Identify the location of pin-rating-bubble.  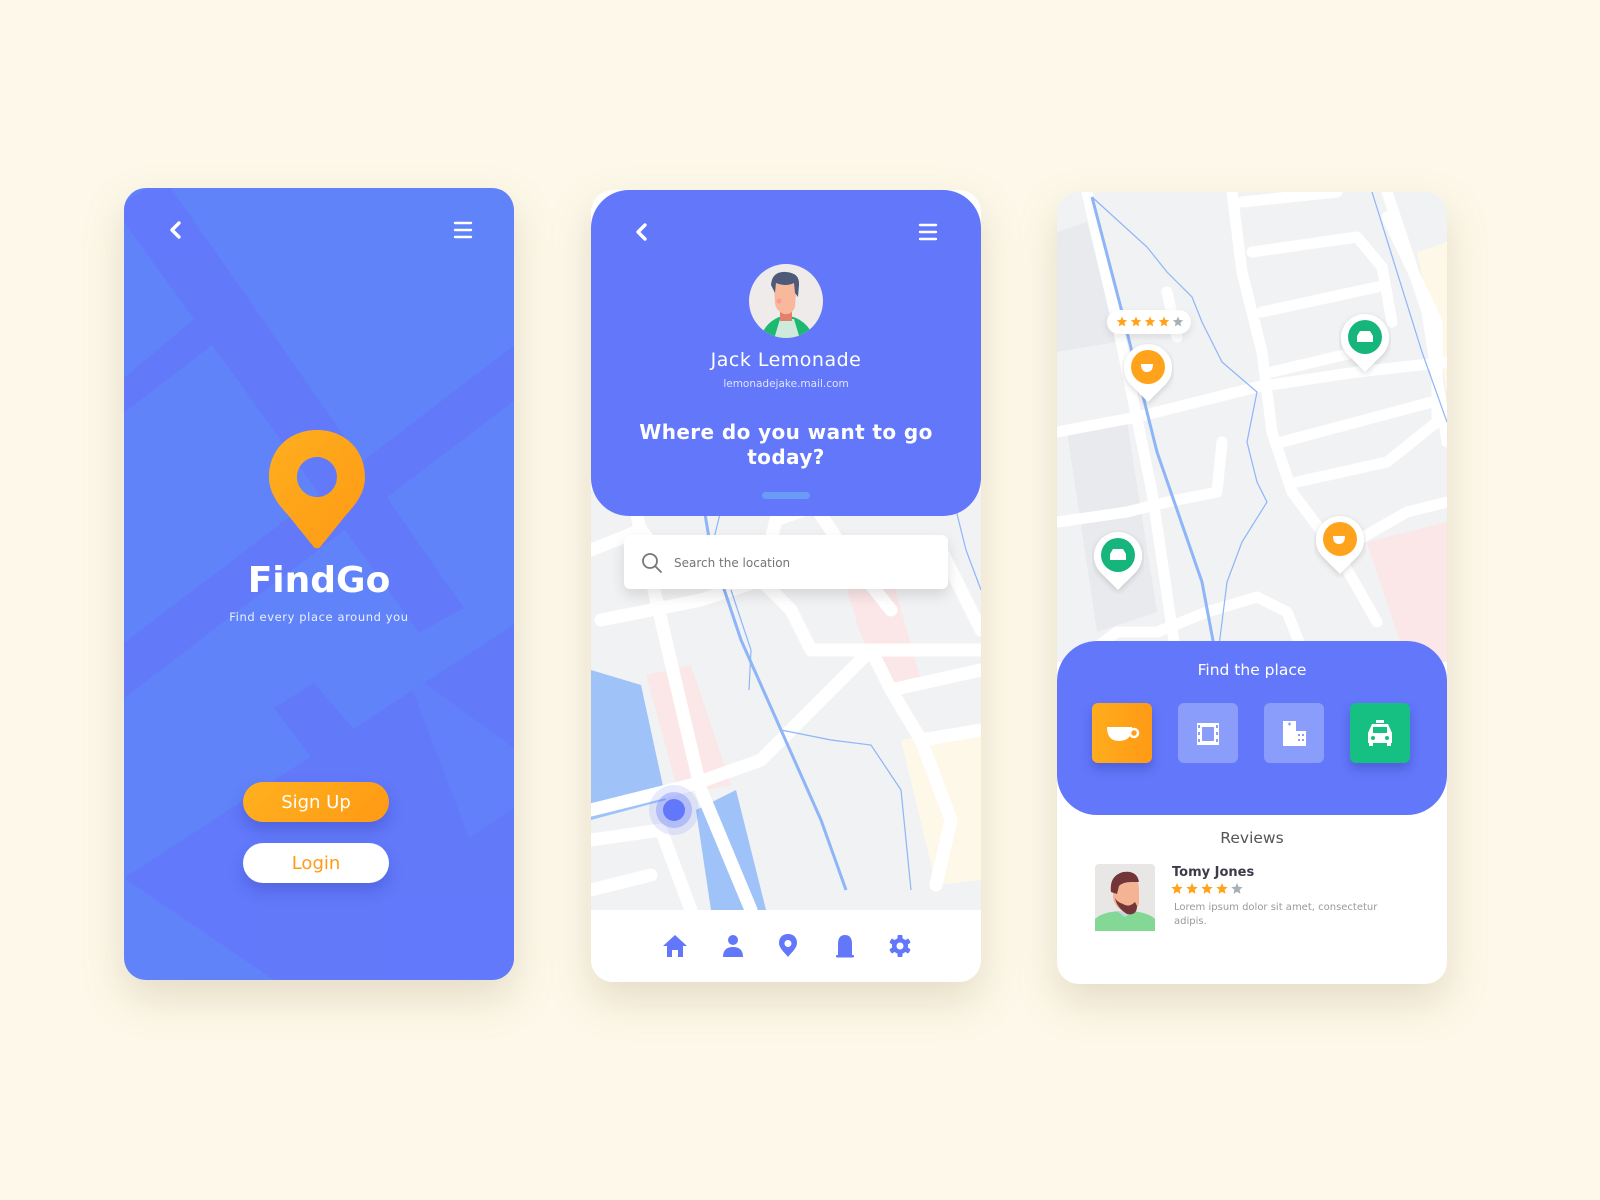
(1149, 322).